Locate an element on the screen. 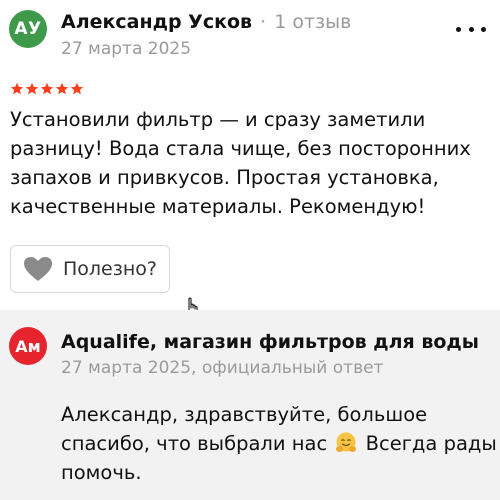 This screenshot has width=500, height=500. author-avatar-initials: АУ is located at coordinates (28, 29).